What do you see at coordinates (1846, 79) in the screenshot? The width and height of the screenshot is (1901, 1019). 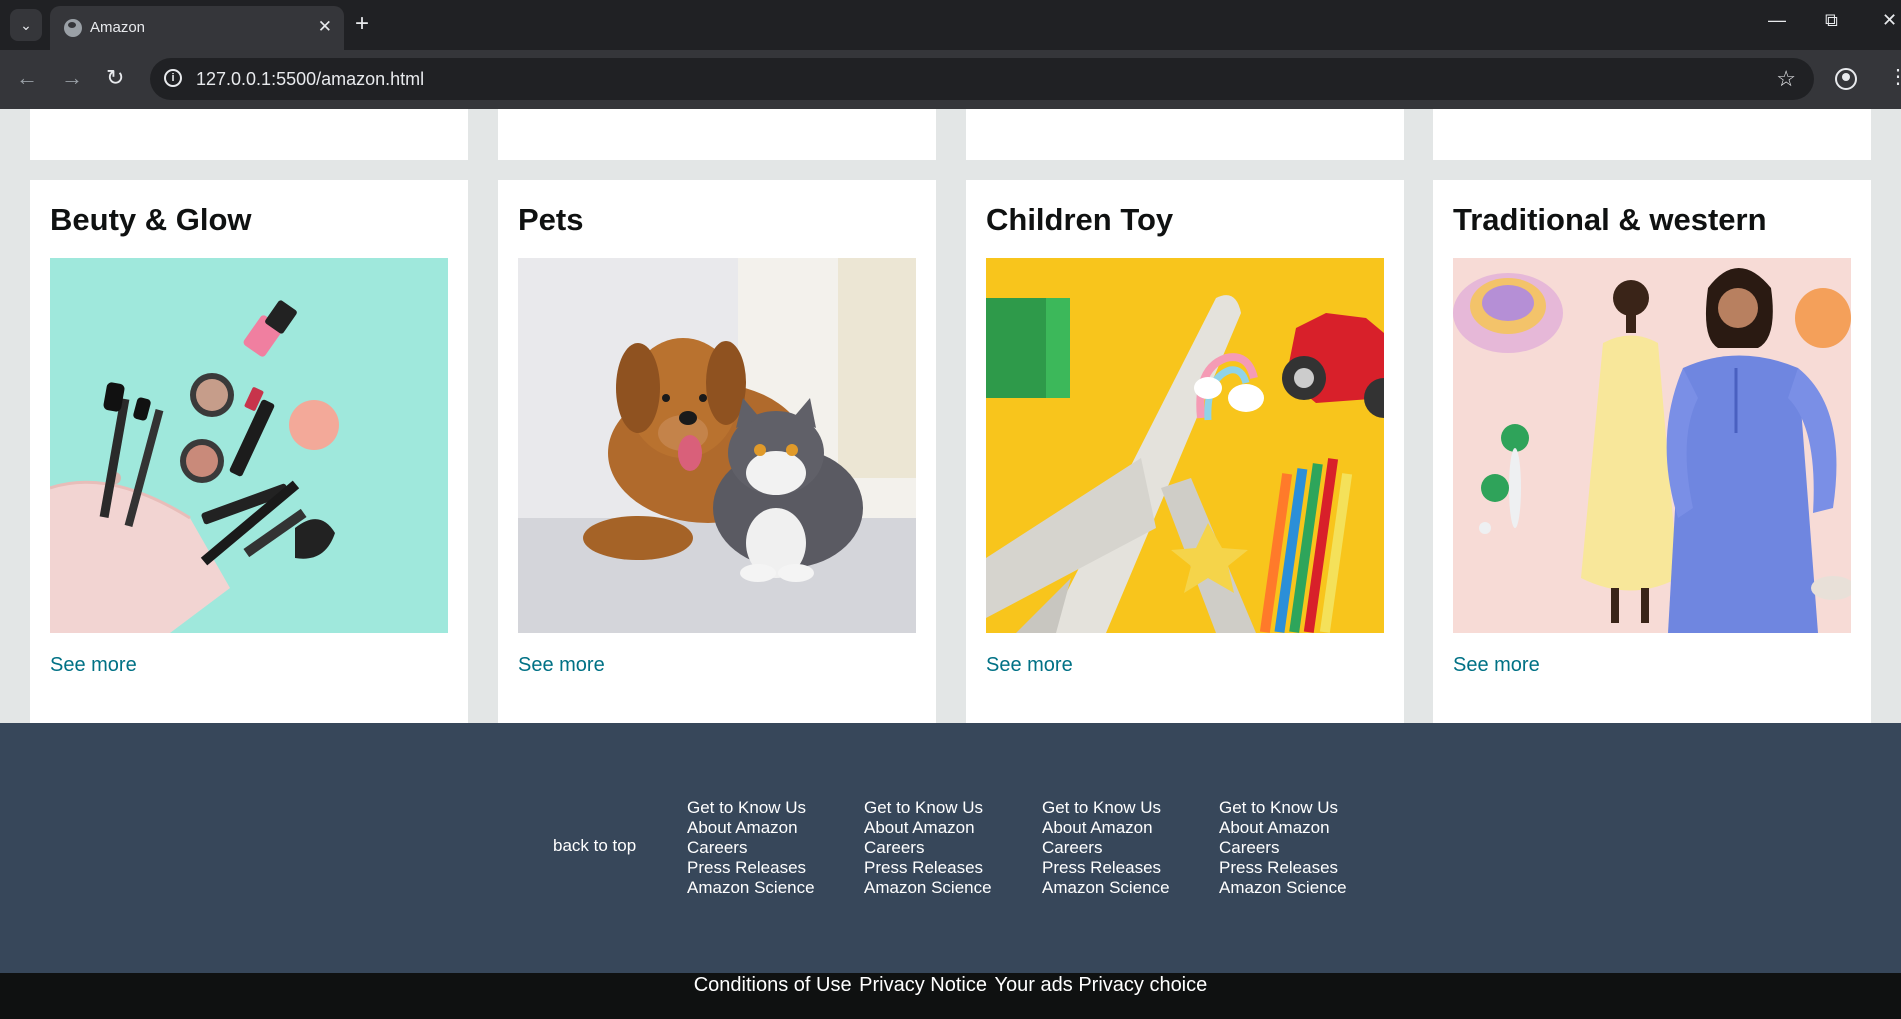 I see `profile-icon` at bounding box center [1846, 79].